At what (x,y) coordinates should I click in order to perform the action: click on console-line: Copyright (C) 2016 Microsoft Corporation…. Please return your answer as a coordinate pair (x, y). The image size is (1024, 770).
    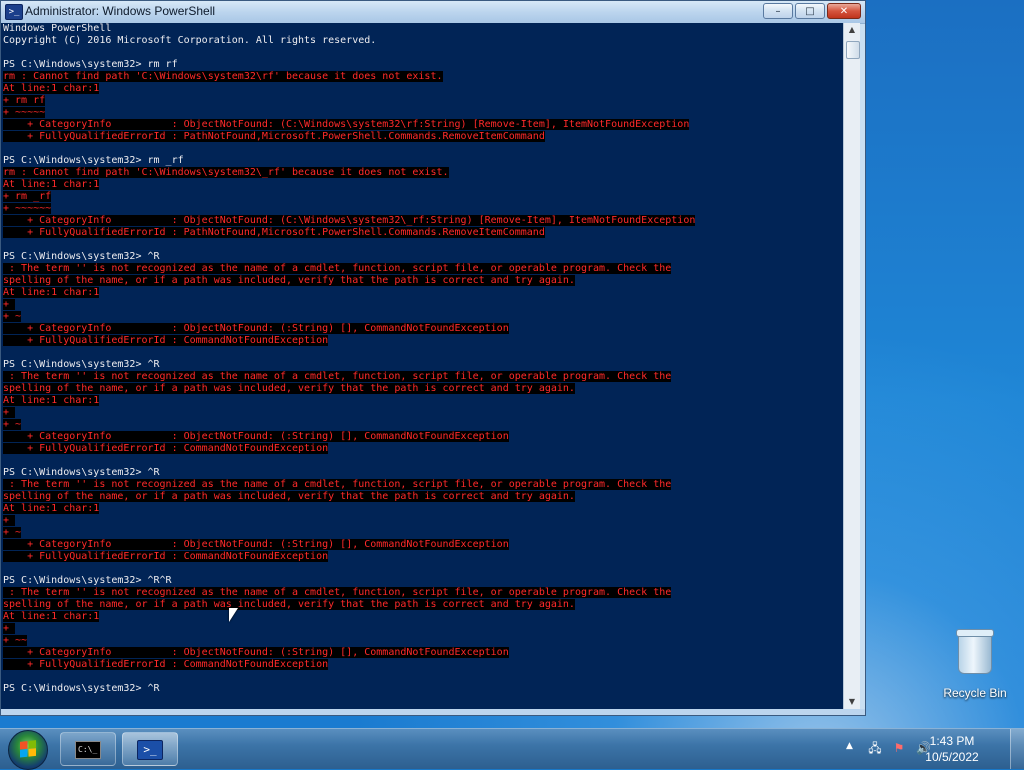
    Looking at the image, I should click on (190, 40).